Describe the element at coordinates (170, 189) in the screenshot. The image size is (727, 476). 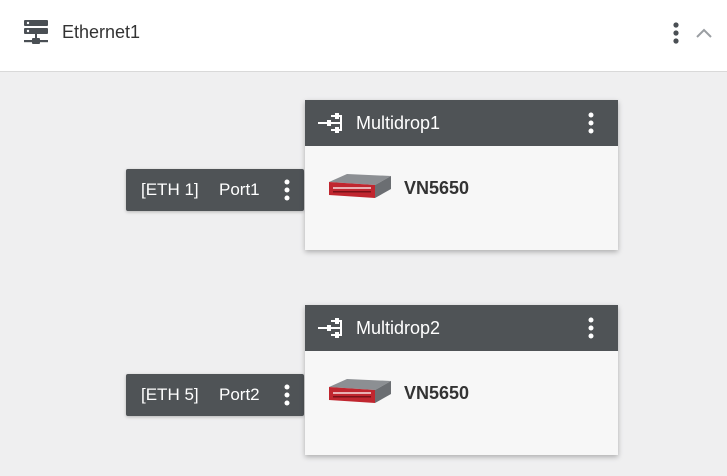
I see `port-tag: [ETH 1]` at that location.